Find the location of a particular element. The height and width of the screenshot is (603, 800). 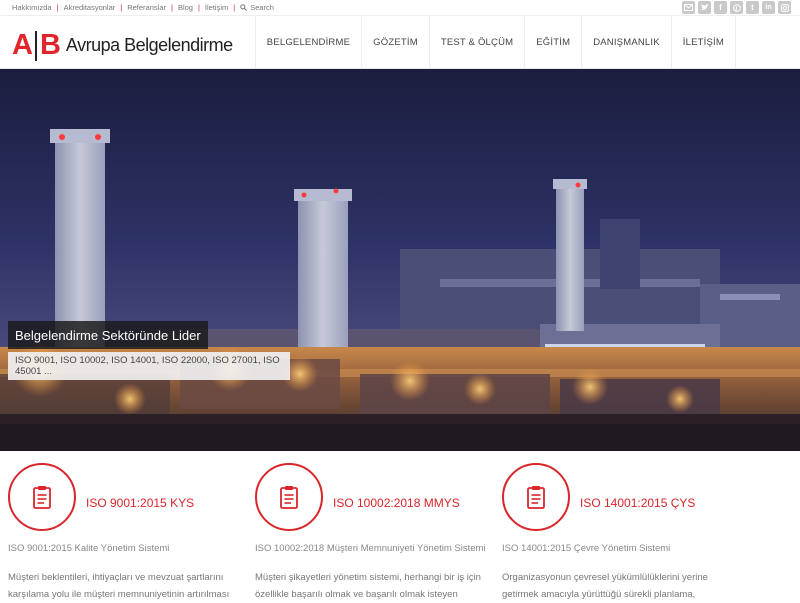

nav-item-belgelendirme: BELGELENDİRME is located at coordinates (307, 42).